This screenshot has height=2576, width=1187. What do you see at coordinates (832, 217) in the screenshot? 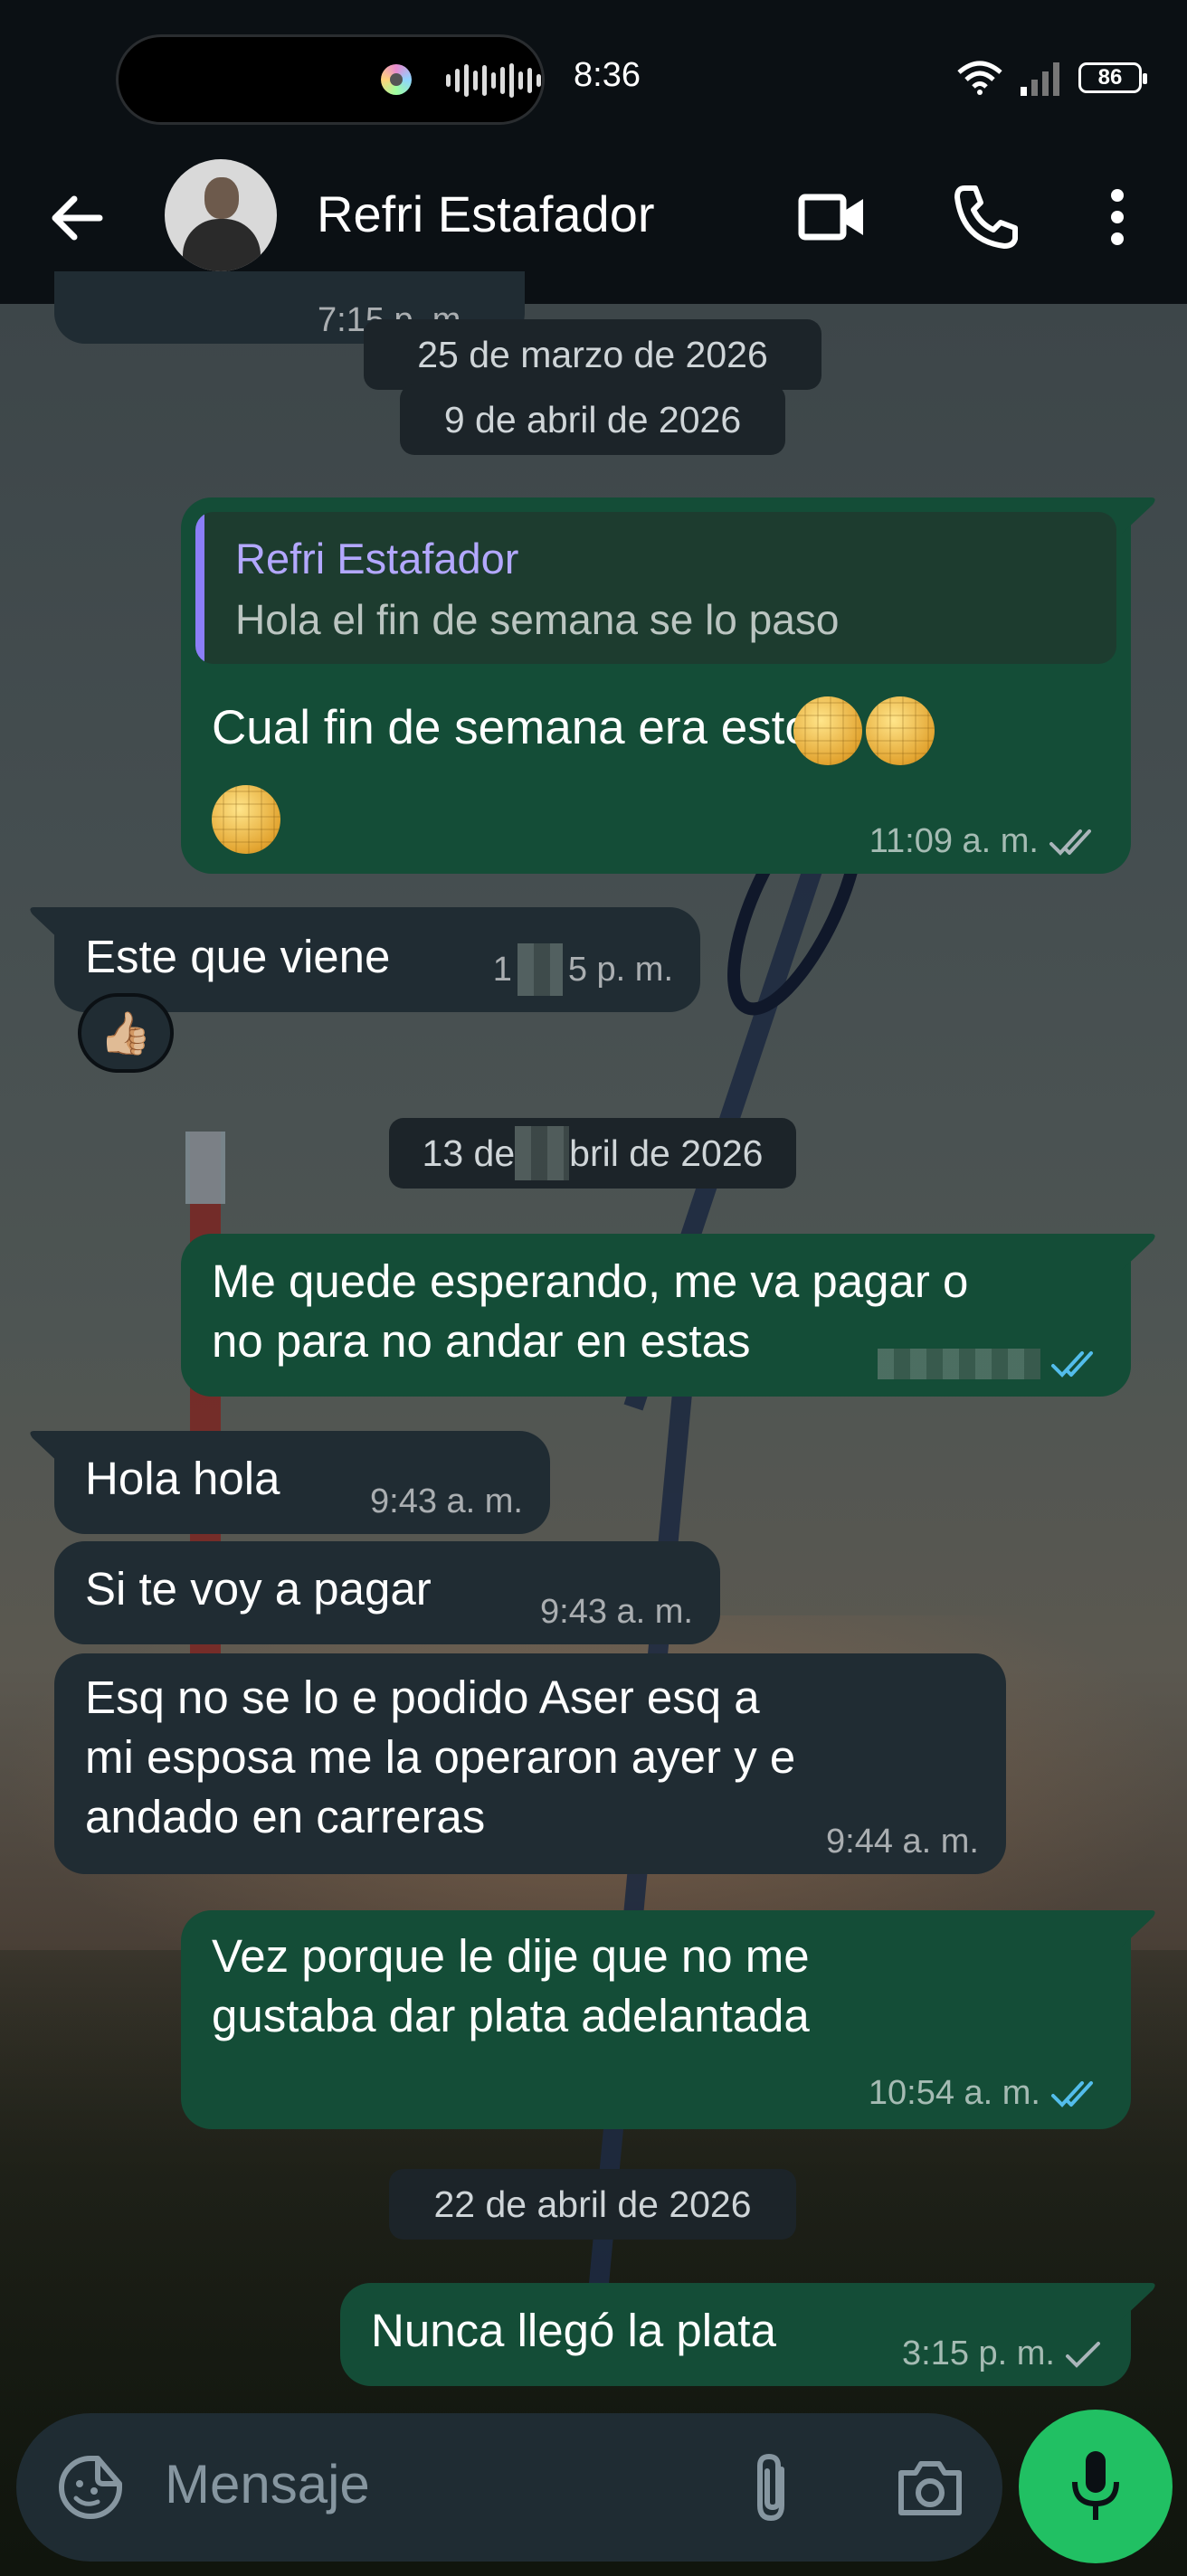
I see `video-call-icon` at bounding box center [832, 217].